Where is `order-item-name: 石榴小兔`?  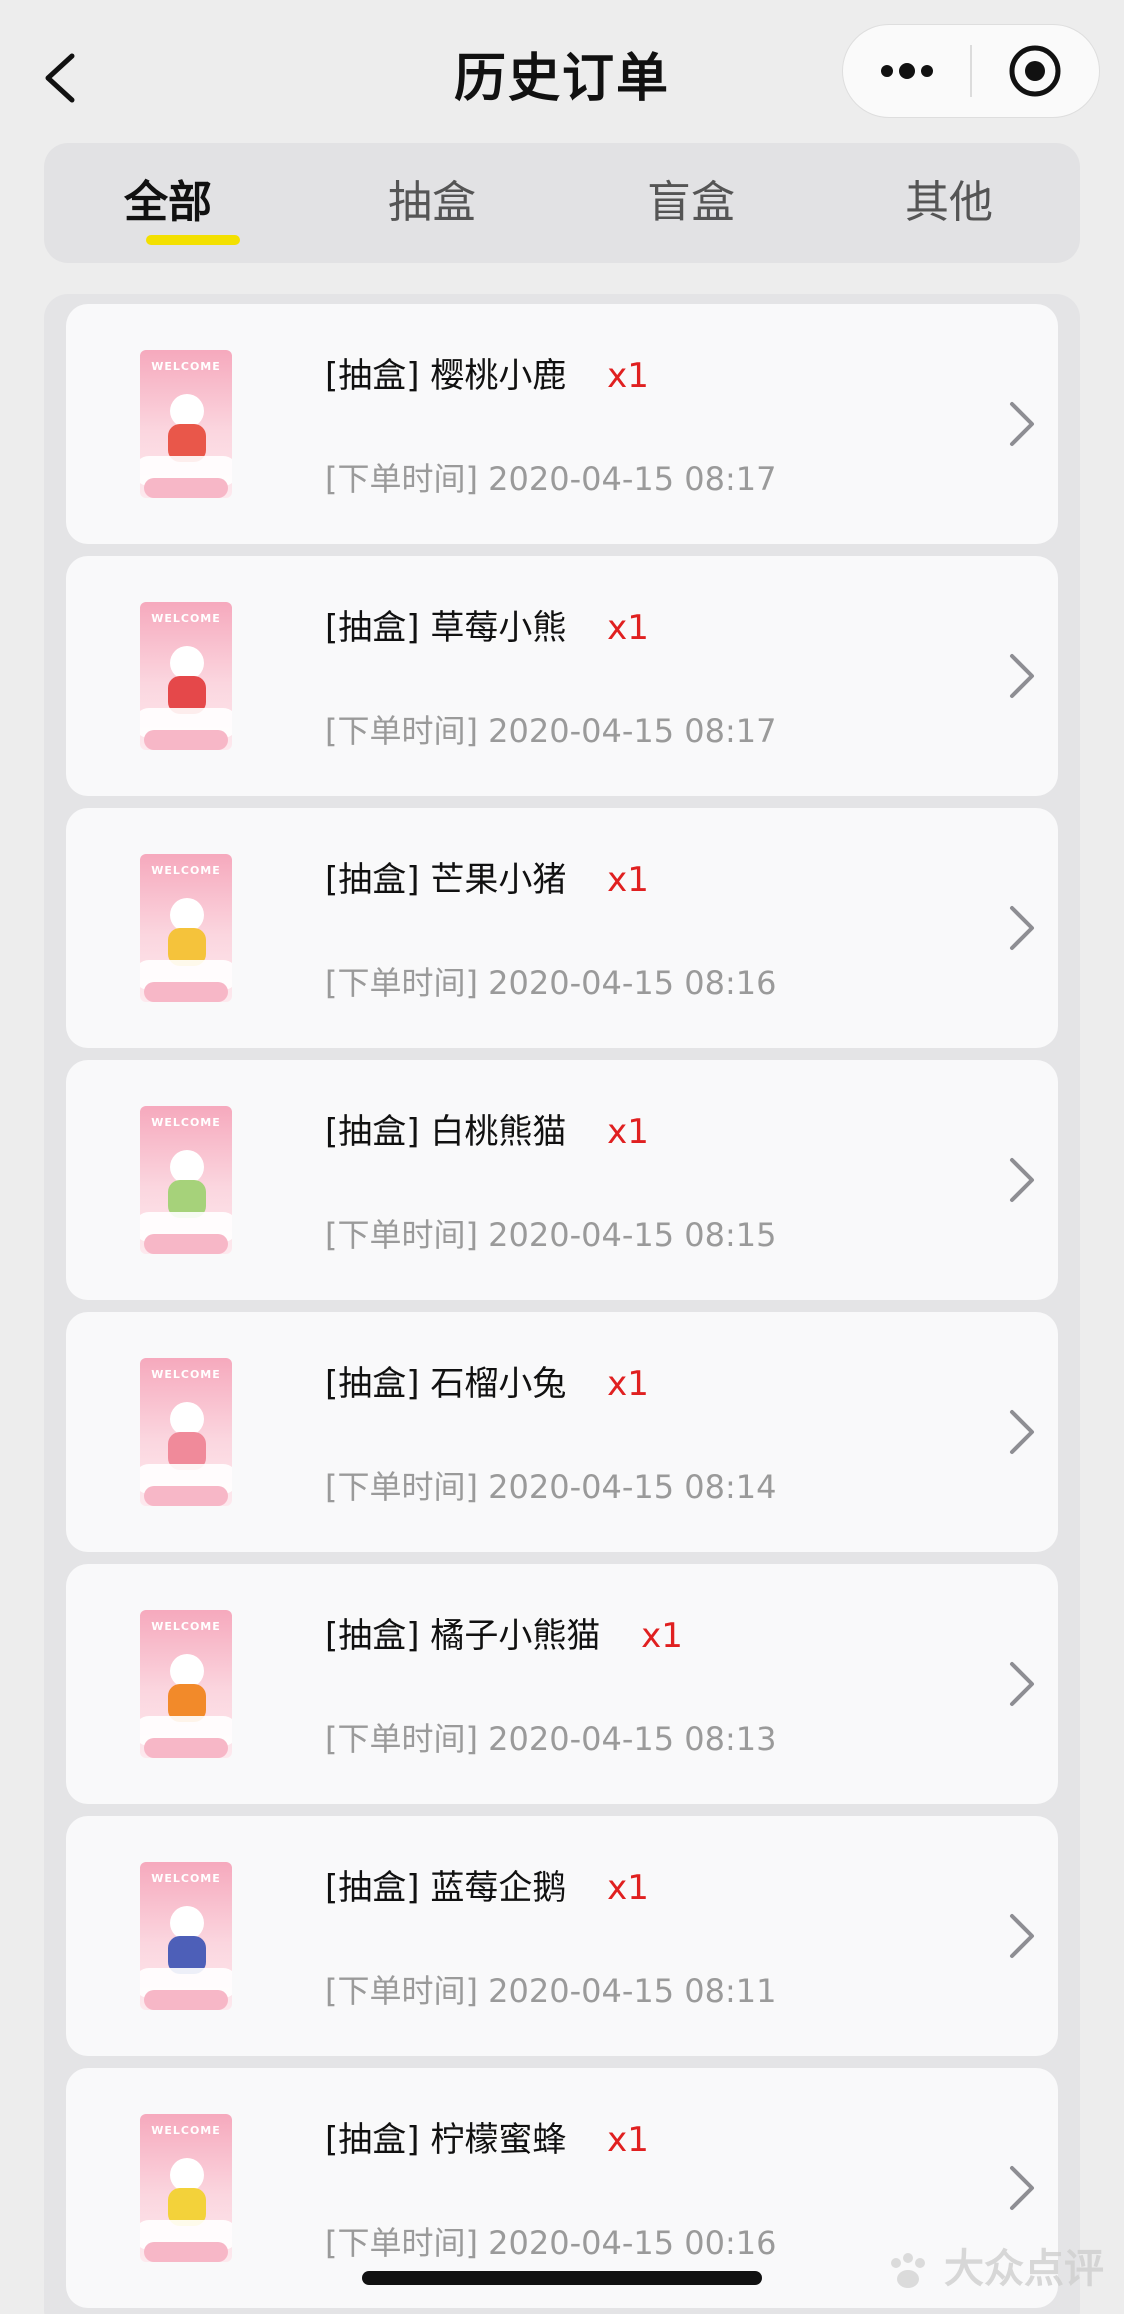
order-item-name: 石榴小兔 is located at coordinates (498, 1384).